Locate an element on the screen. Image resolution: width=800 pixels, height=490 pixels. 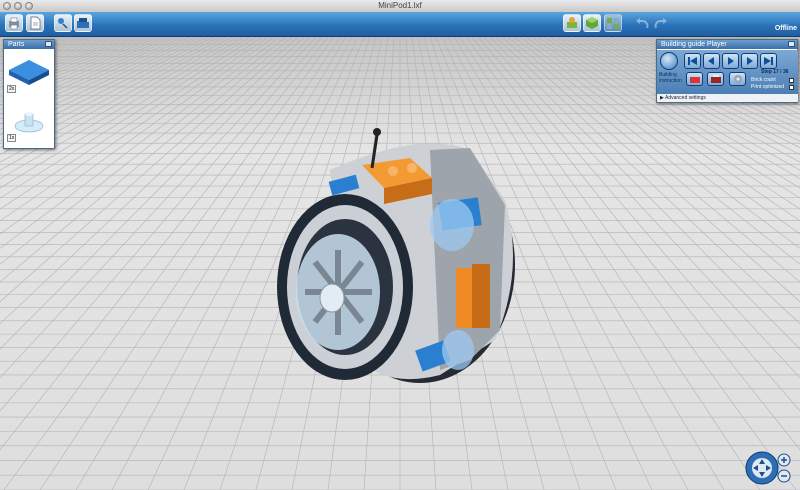
share-icon is located at coordinates (63, 23).